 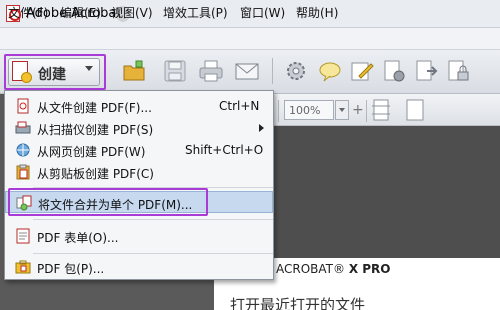 I want to click on menu-item-shortcut: Ctrl+N, so click(x=239, y=106).